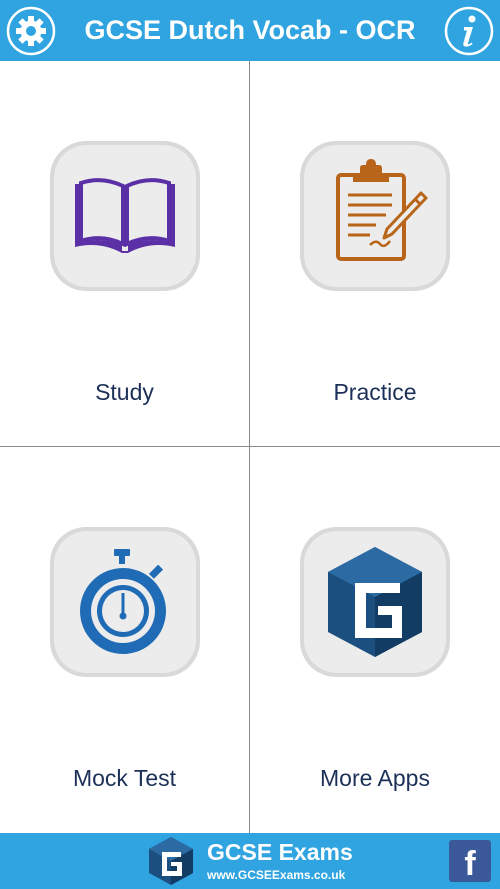 The image size is (500, 889). What do you see at coordinates (375, 392) in the screenshot?
I see `practice-label: Practice` at bounding box center [375, 392].